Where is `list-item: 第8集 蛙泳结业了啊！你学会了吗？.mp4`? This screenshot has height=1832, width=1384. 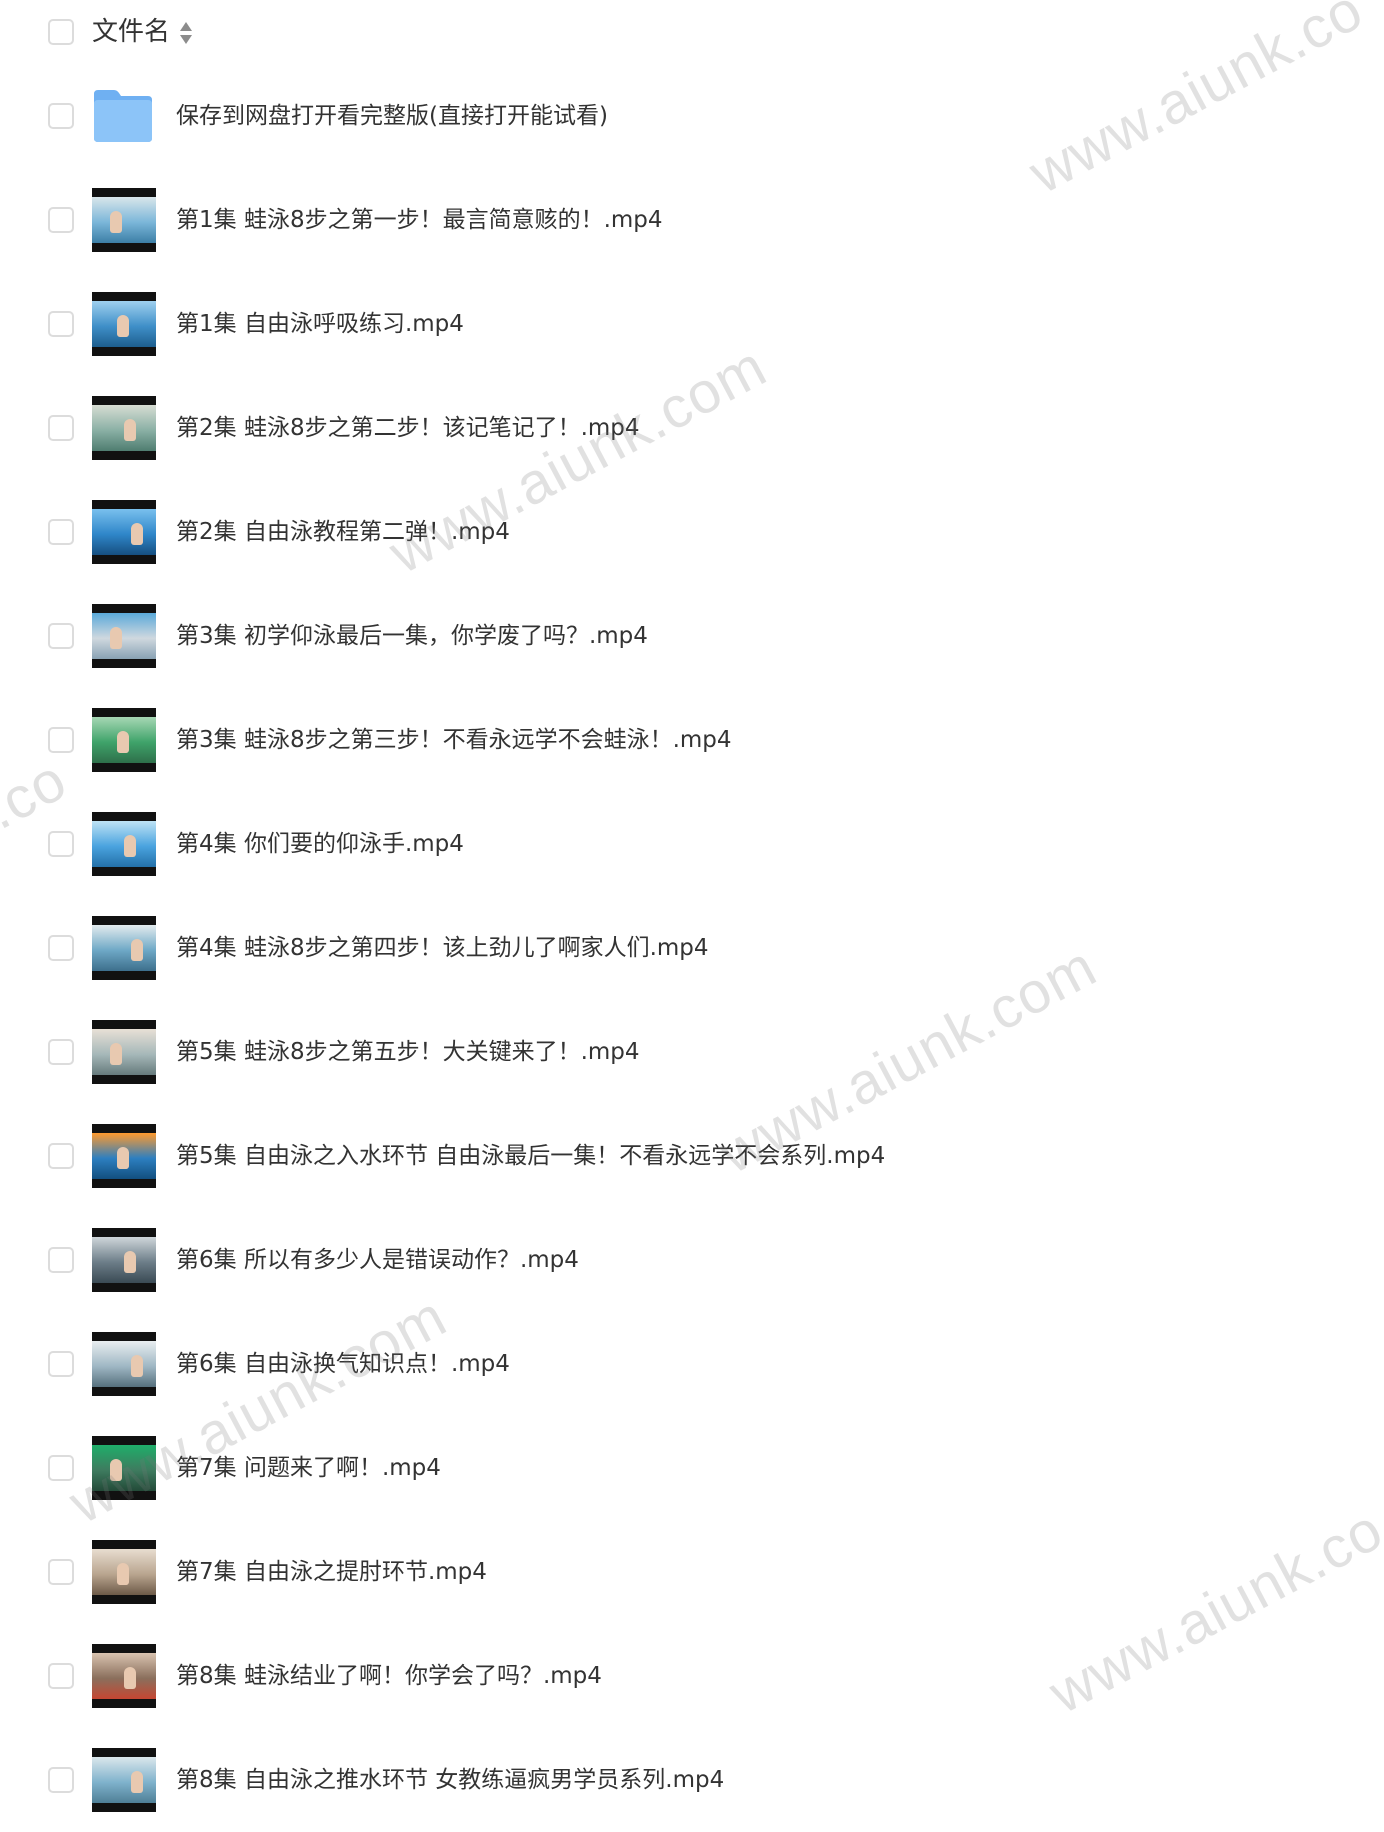
list-item: 第8集 蛙泳结业了啊！你学会了吗？.mp4 is located at coordinates (692, 1676).